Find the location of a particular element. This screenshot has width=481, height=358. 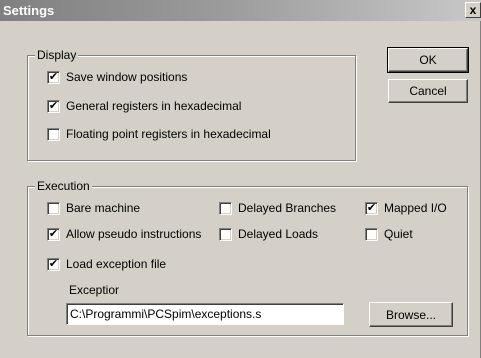

allow-pseudo-instructions-checkbox: ✔ Allow pseudo instructions is located at coordinates (124, 234).